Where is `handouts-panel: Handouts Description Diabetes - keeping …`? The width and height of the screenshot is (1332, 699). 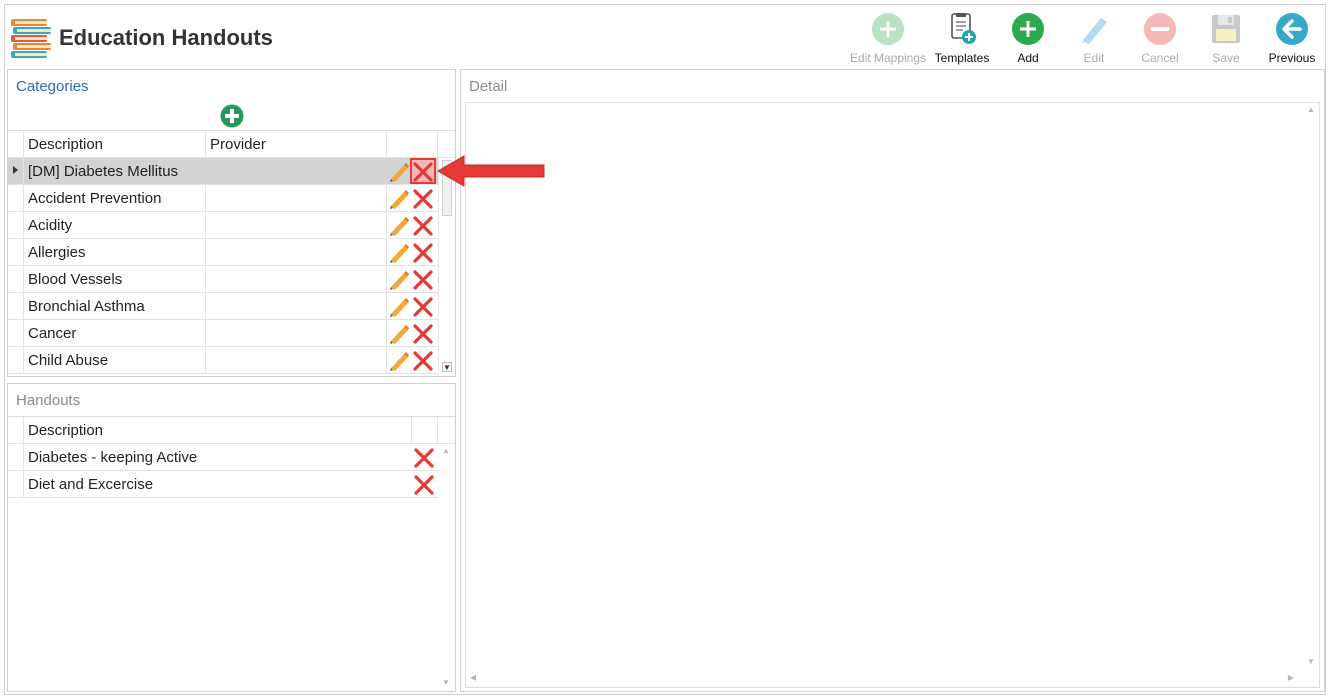 handouts-panel: Handouts Description Diabetes - keeping … is located at coordinates (231, 537).